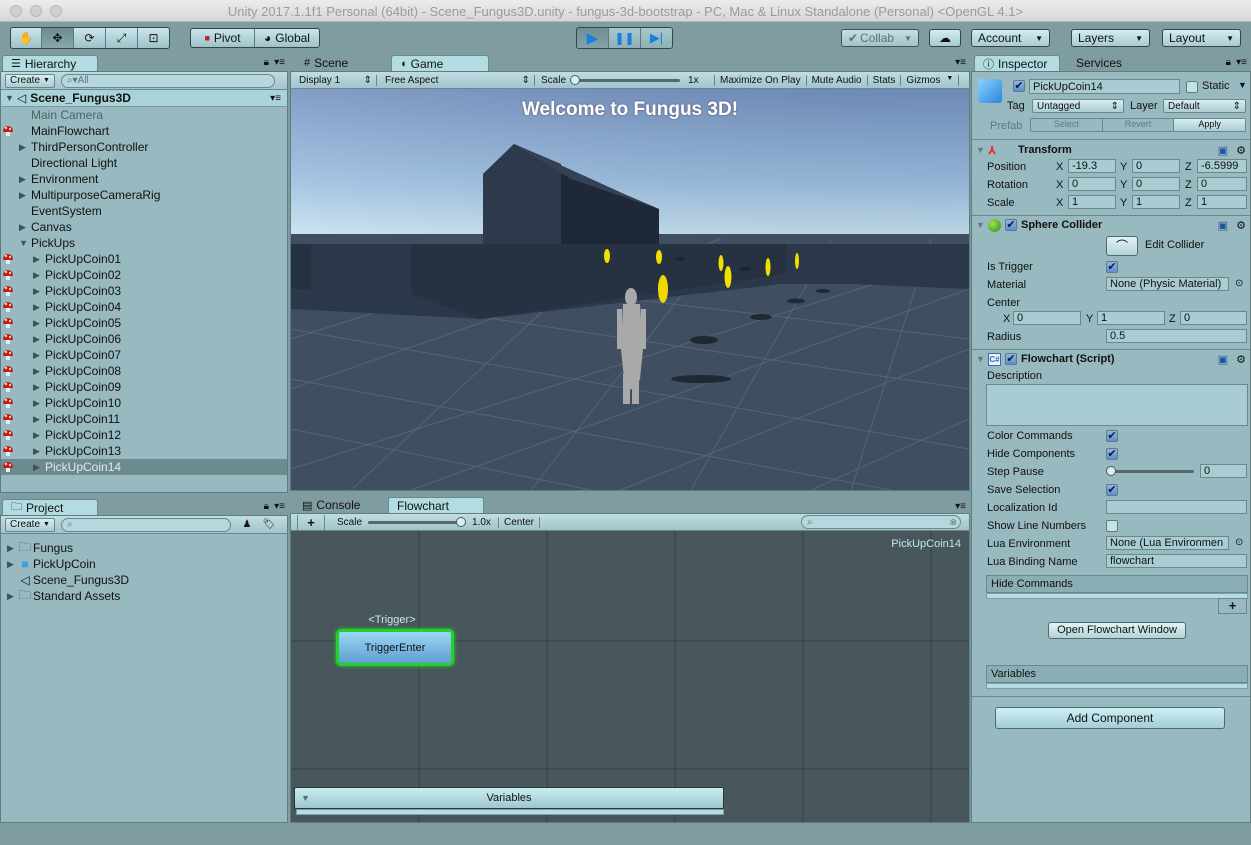 This screenshot has width=1251, height=845. What do you see at coordinates (144, 131) in the screenshot?
I see `hierarchy-item: MainFlowchart` at bounding box center [144, 131].